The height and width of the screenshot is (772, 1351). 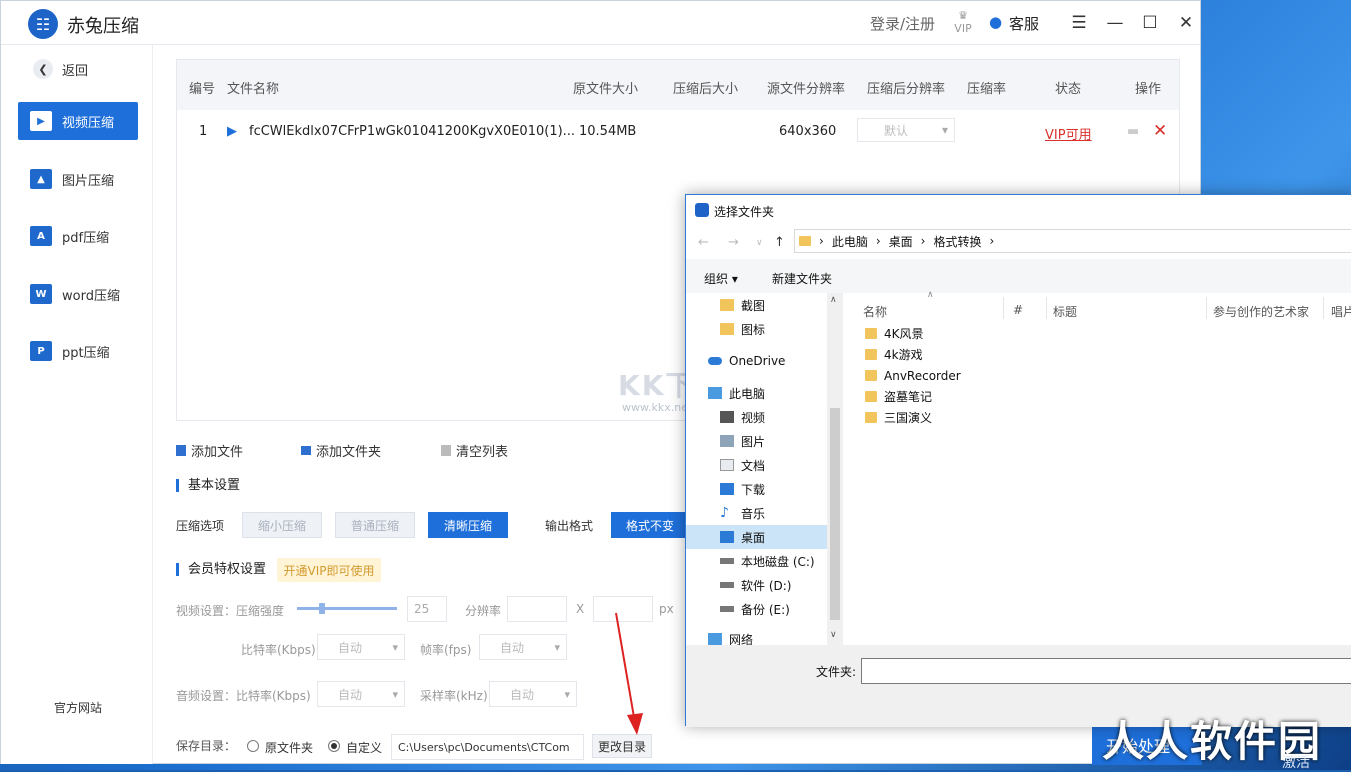 What do you see at coordinates (906, 130) in the screenshot?
I see `target-resolution-select: 默认` at bounding box center [906, 130].